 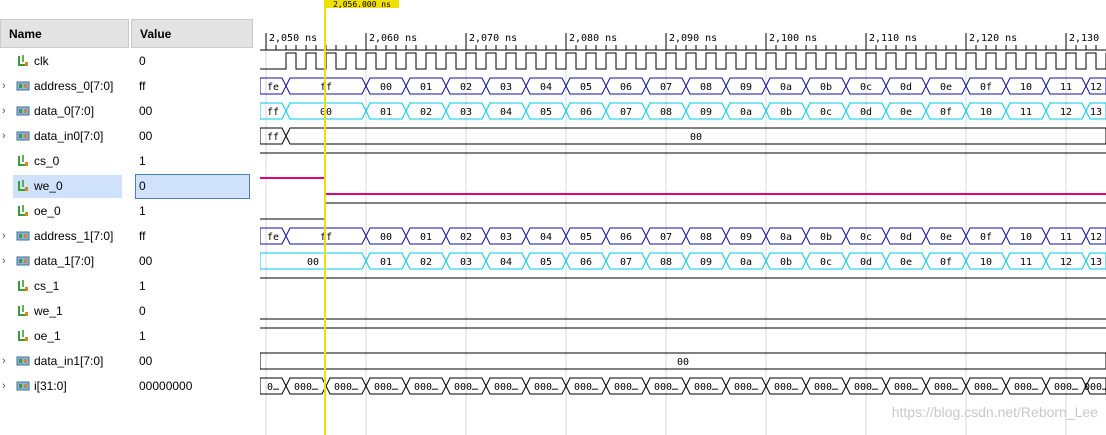 I want to click on address-0-value-label: 0c, so click(x=866, y=87).